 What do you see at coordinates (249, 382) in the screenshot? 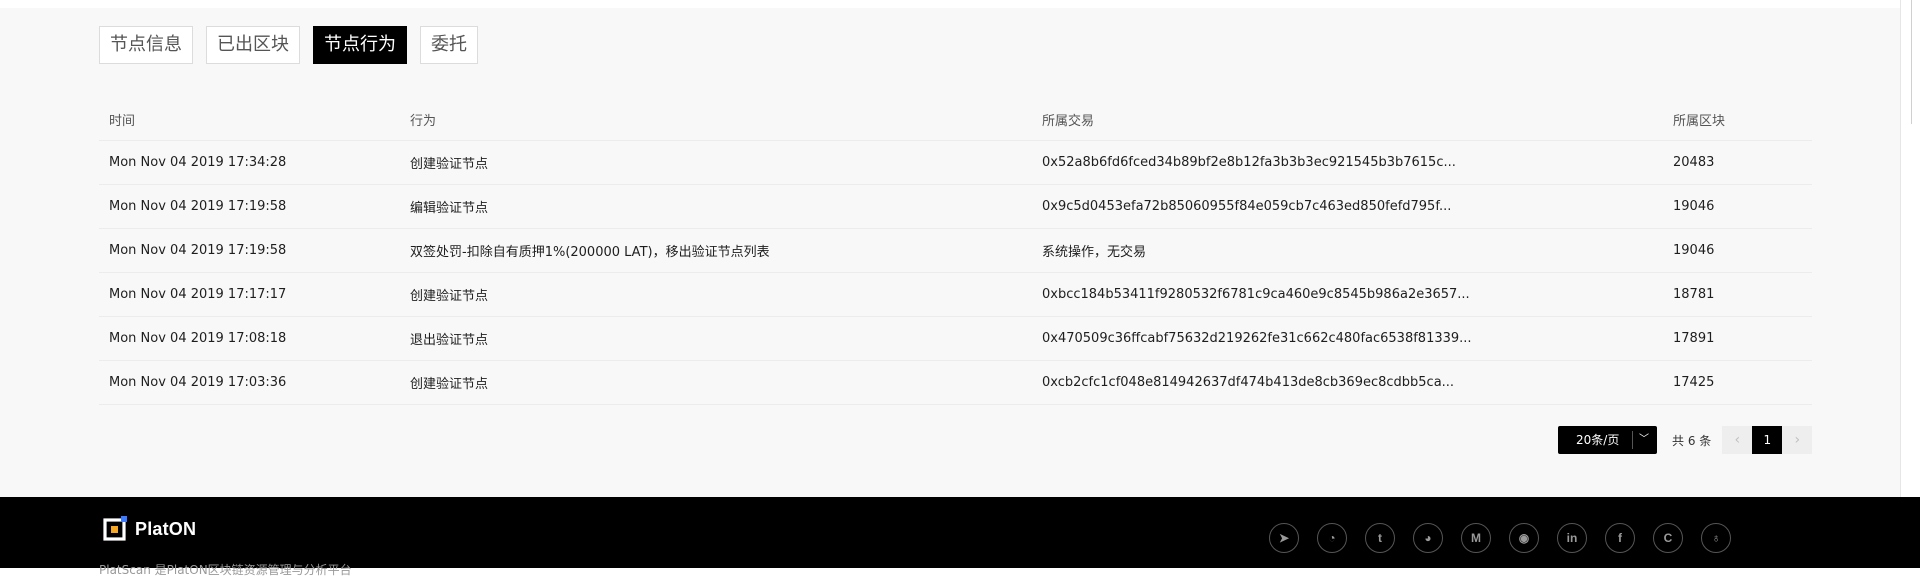
I see `cell-time: Mon Nov 04 2019 17:03:36` at bounding box center [249, 382].